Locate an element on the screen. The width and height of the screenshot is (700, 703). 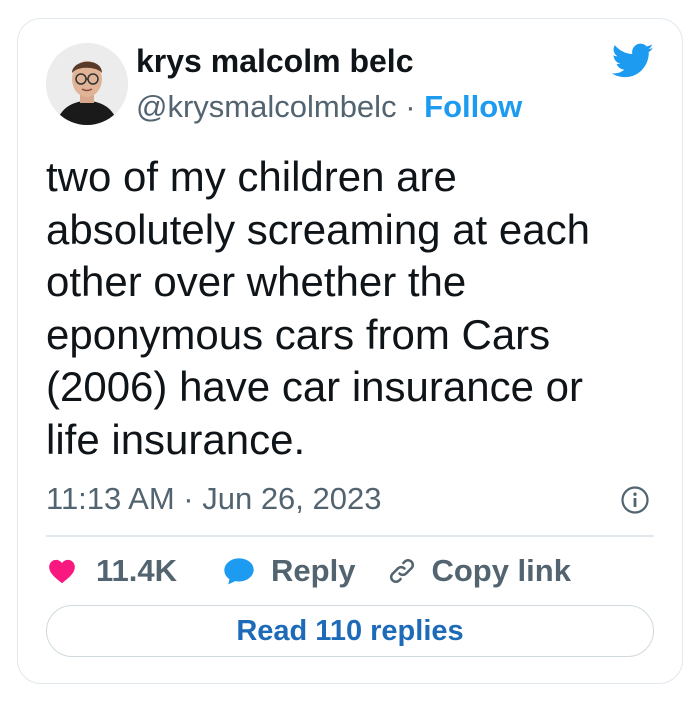
twitter-bird-icon is located at coordinates (633, 61).